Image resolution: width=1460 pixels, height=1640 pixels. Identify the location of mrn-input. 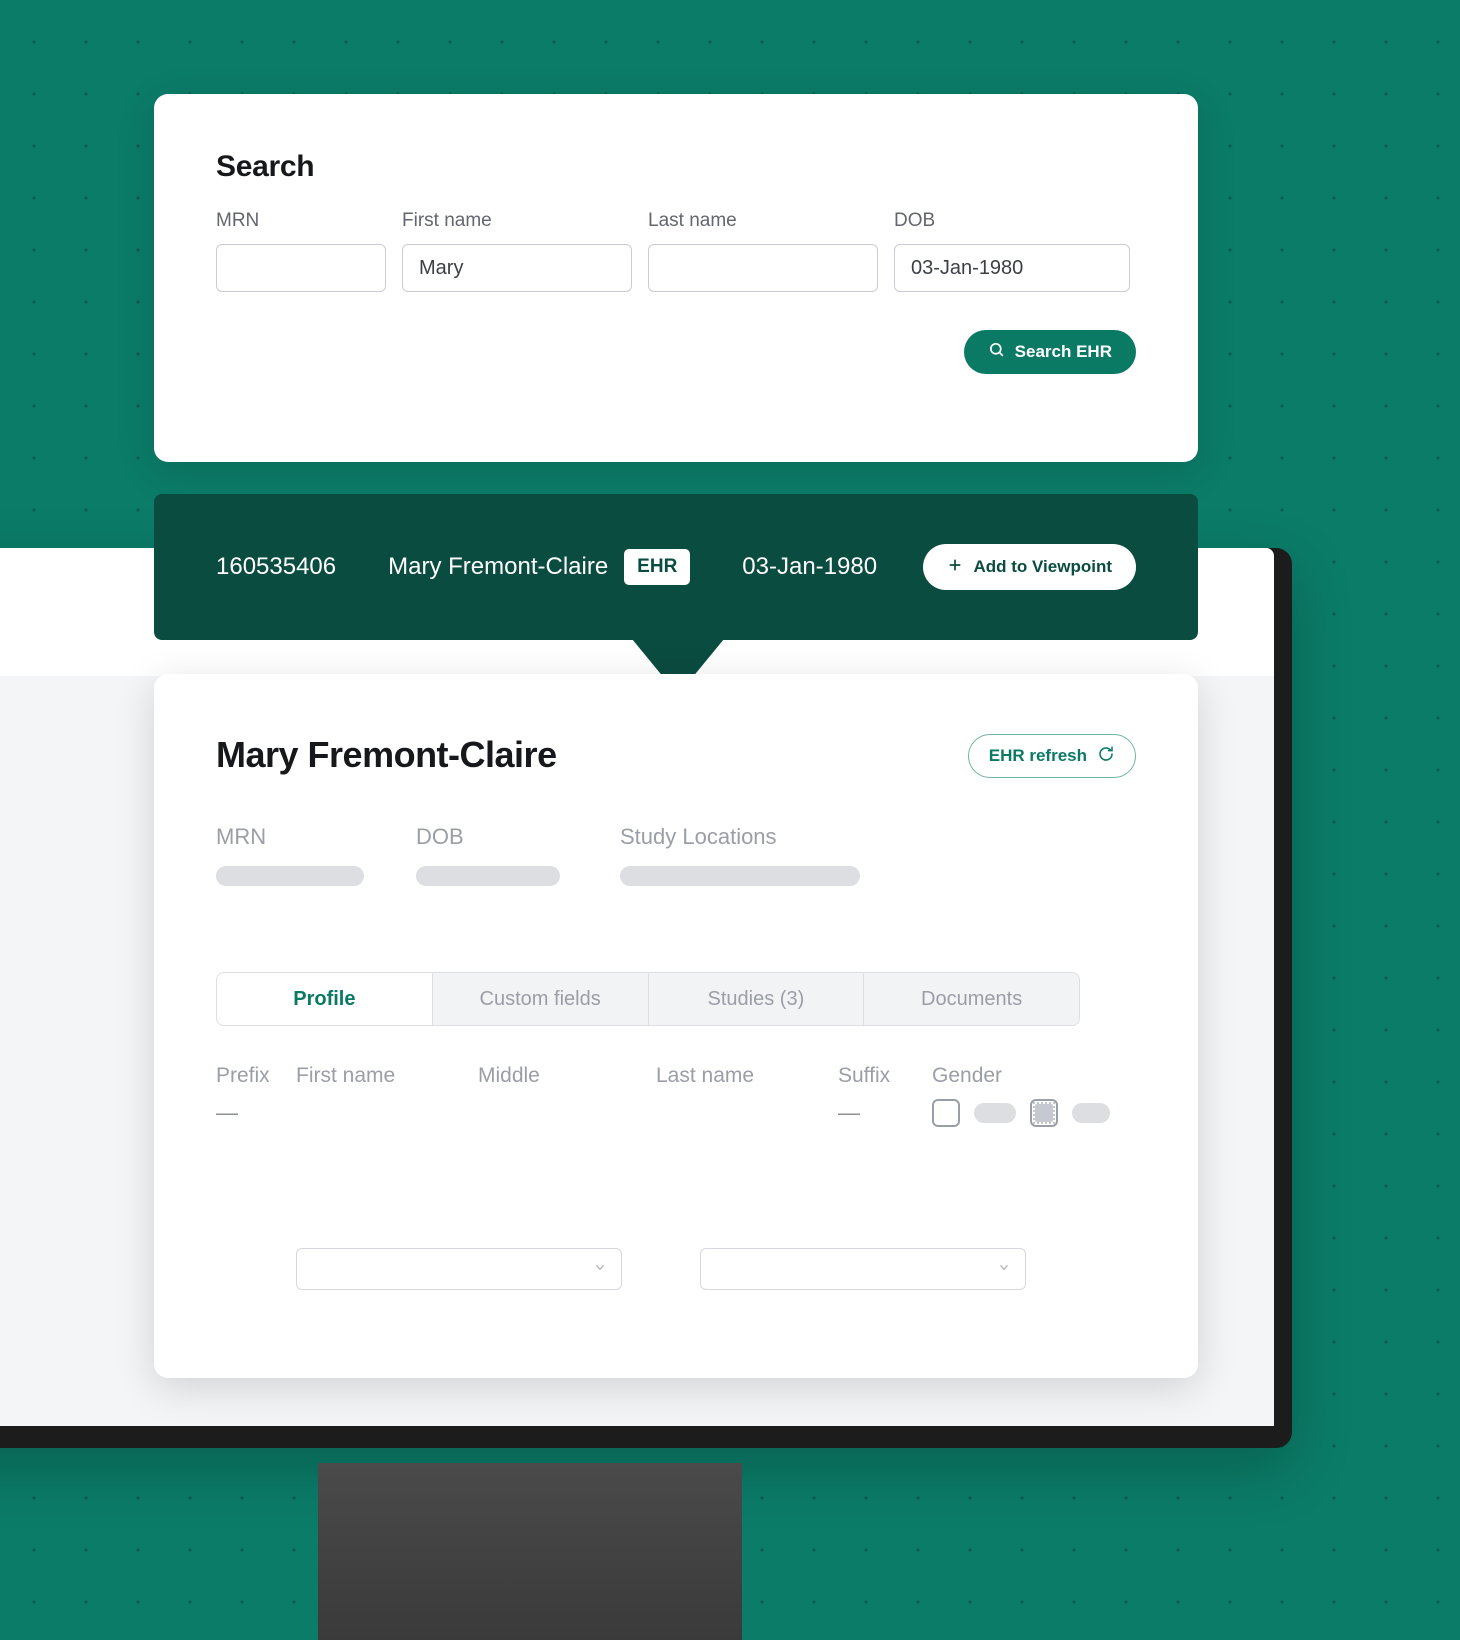
(301, 268).